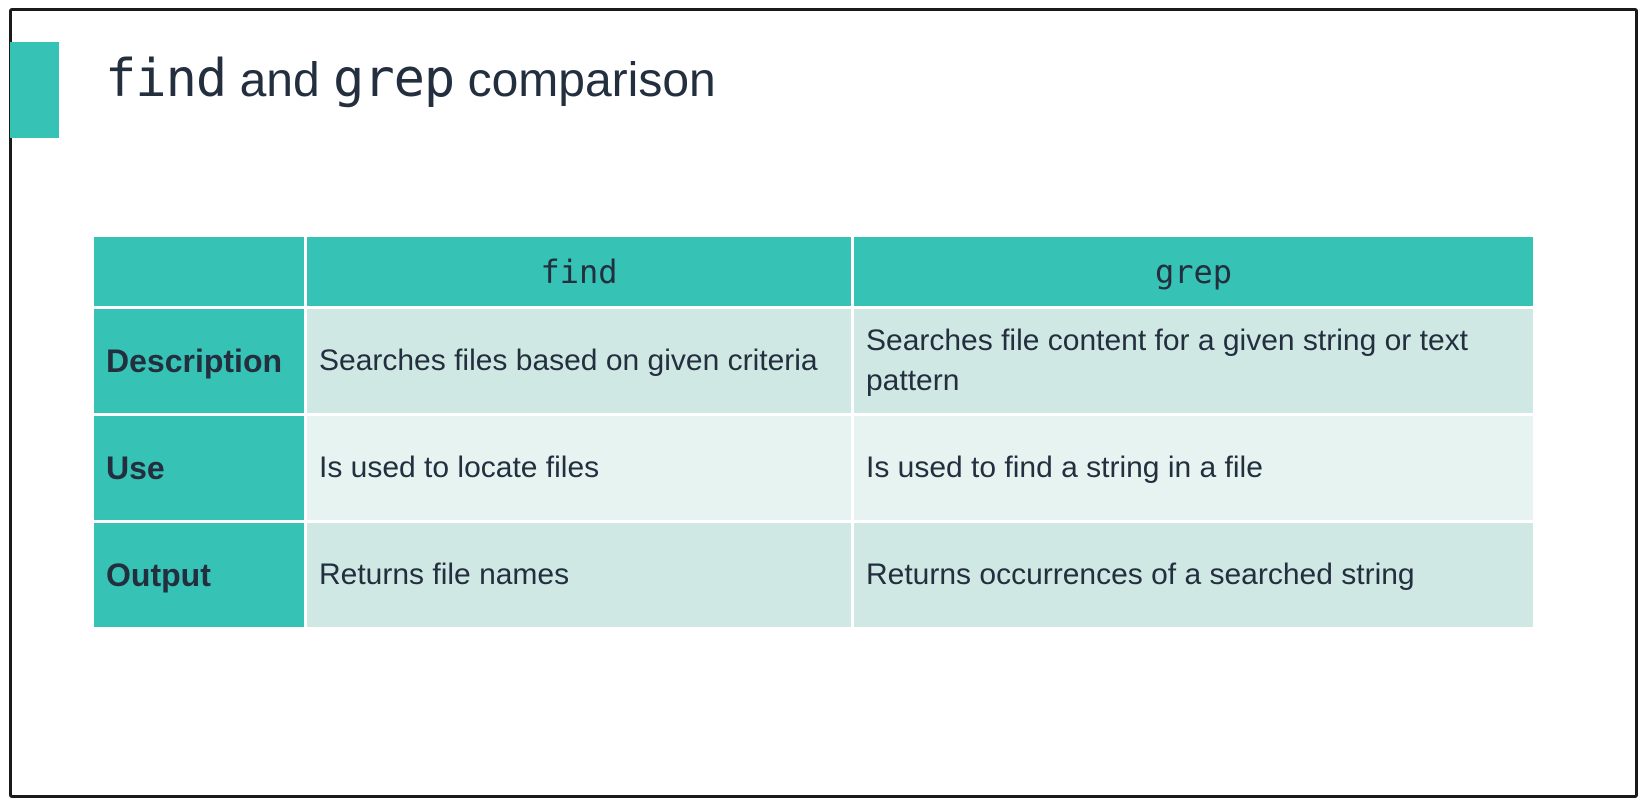 The width and height of the screenshot is (1646, 798). I want to click on cell-output-find: Returns file names, so click(579, 575).